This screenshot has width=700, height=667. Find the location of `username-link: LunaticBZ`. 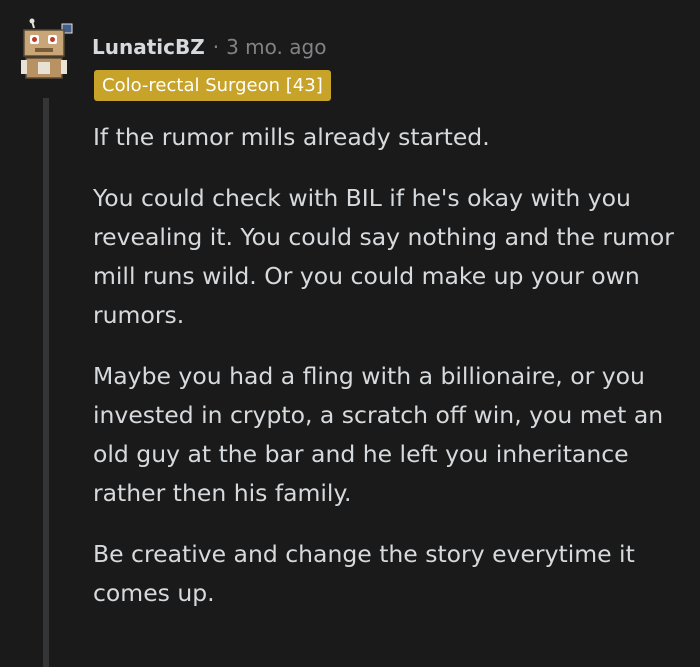

username-link: LunaticBZ is located at coordinates (148, 47).